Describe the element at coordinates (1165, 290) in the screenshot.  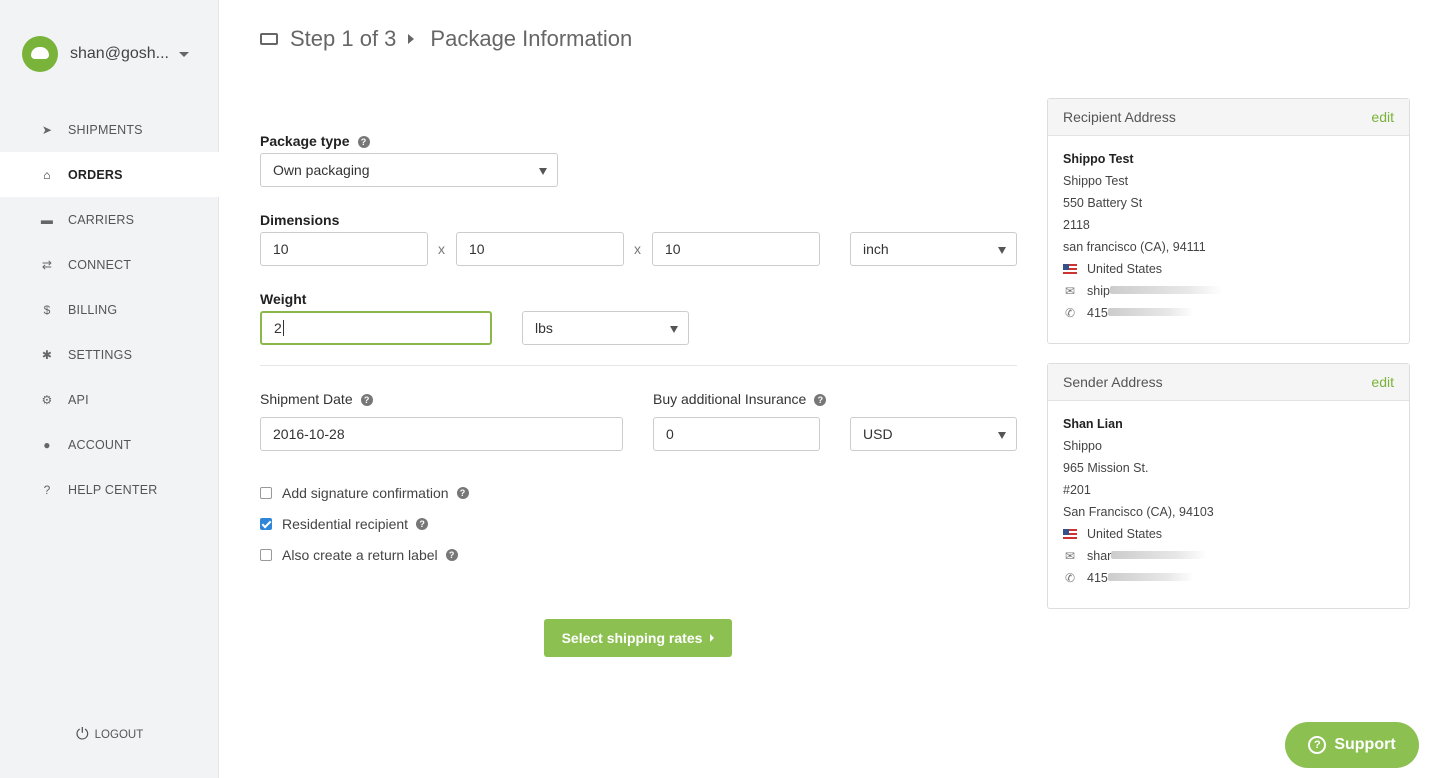
I see `redacted-email` at that location.